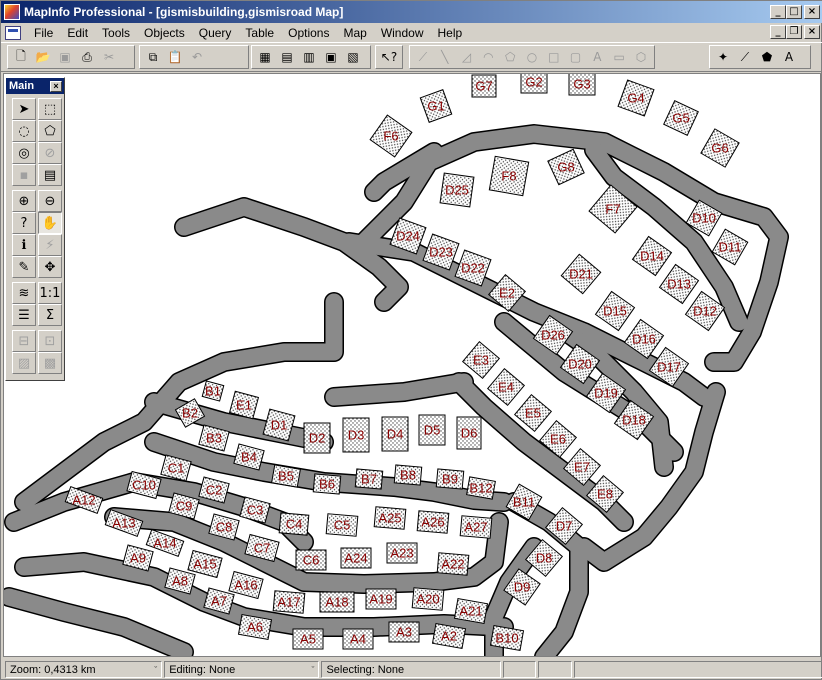 The width and height of the screenshot is (822, 680). Describe the element at coordinates (144, 485) in the screenshot. I see `building-c10: C10` at that location.